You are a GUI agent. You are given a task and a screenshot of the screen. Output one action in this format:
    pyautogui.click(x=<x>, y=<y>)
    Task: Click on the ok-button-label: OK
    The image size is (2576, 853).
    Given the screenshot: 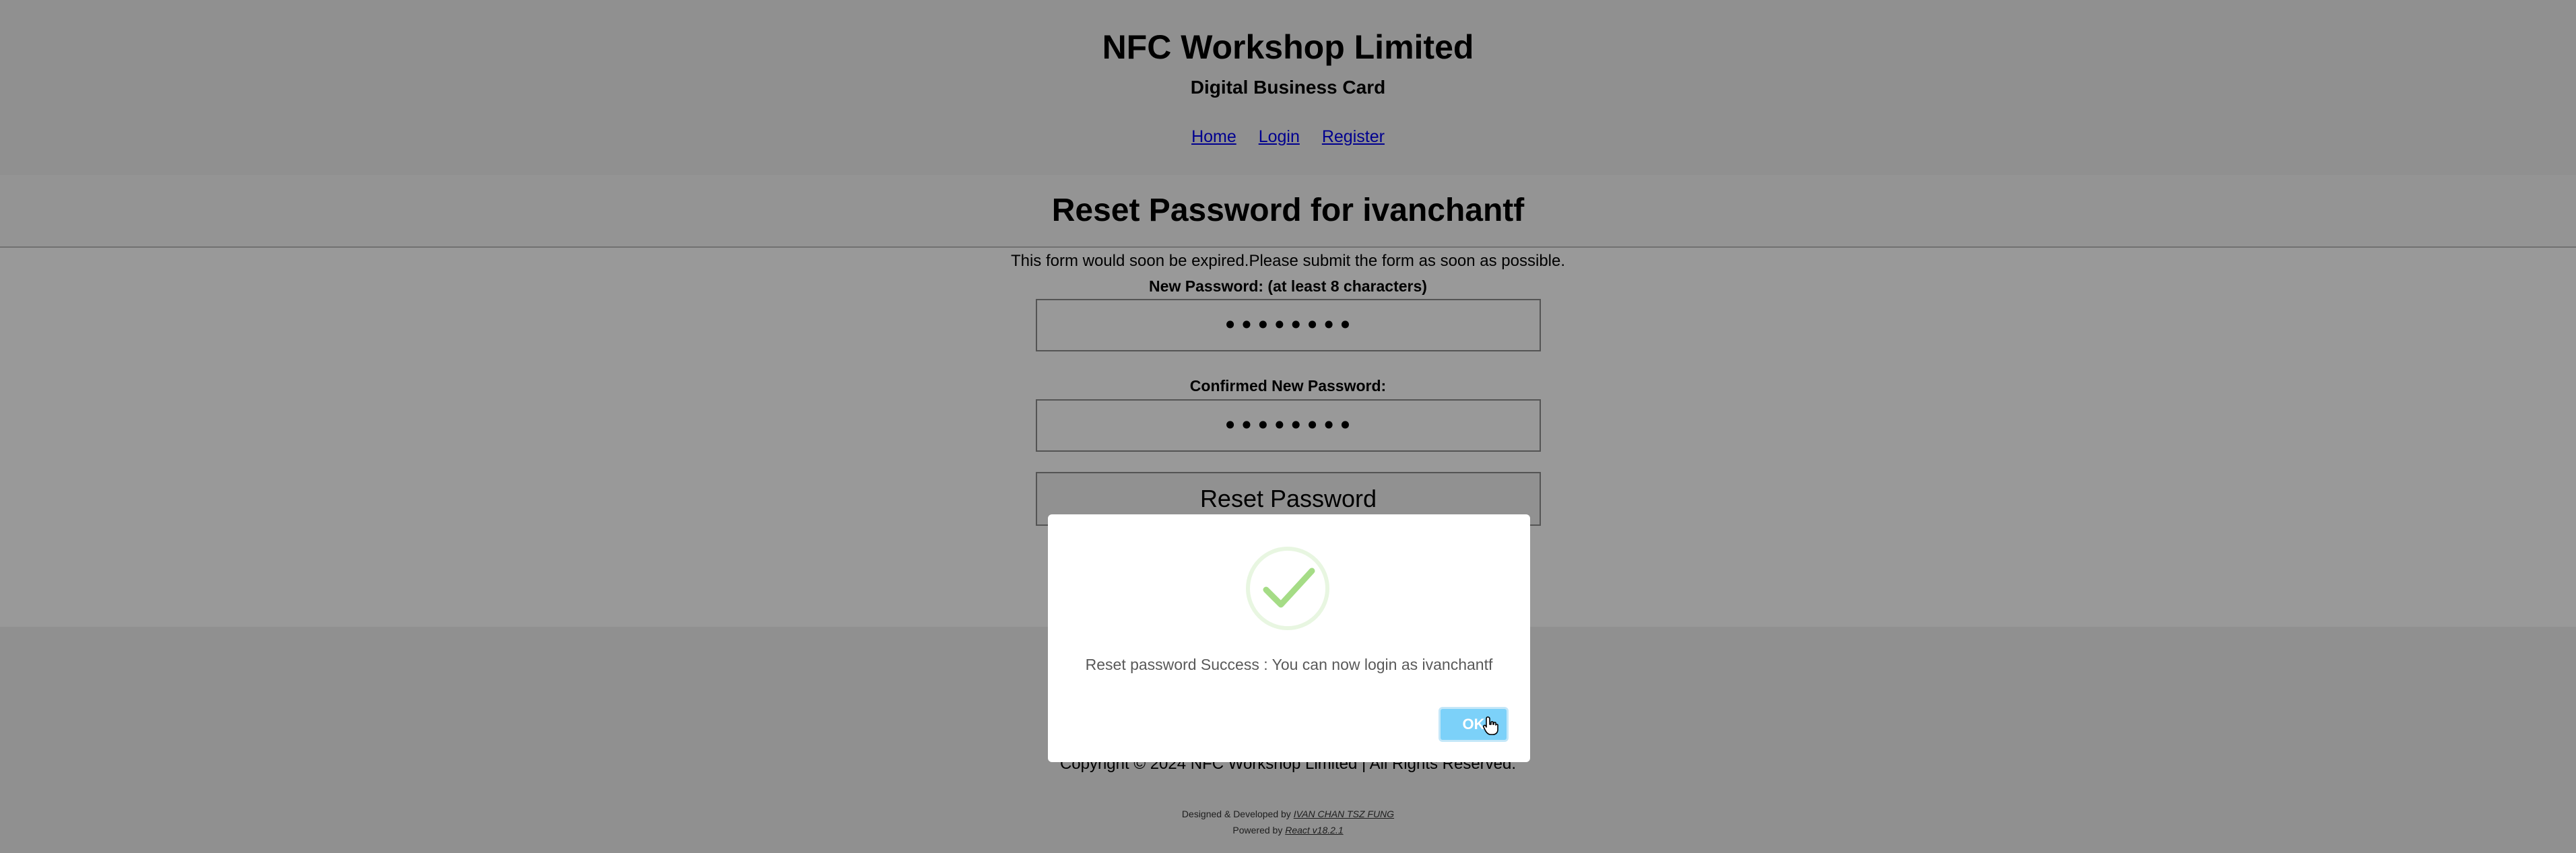 What is the action you would take?
    pyautogui.click(x=1473, y=724)
    